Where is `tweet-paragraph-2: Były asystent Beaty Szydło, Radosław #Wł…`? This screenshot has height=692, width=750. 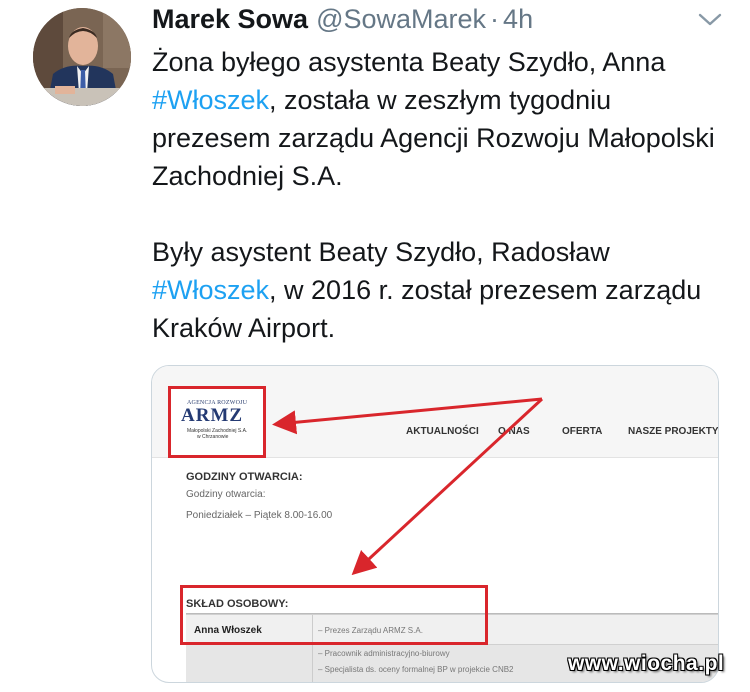 tweet-paragraph-2: Były asystent Beaty Szydło, Radosław #Wł… is located at coordinates (442, 290).